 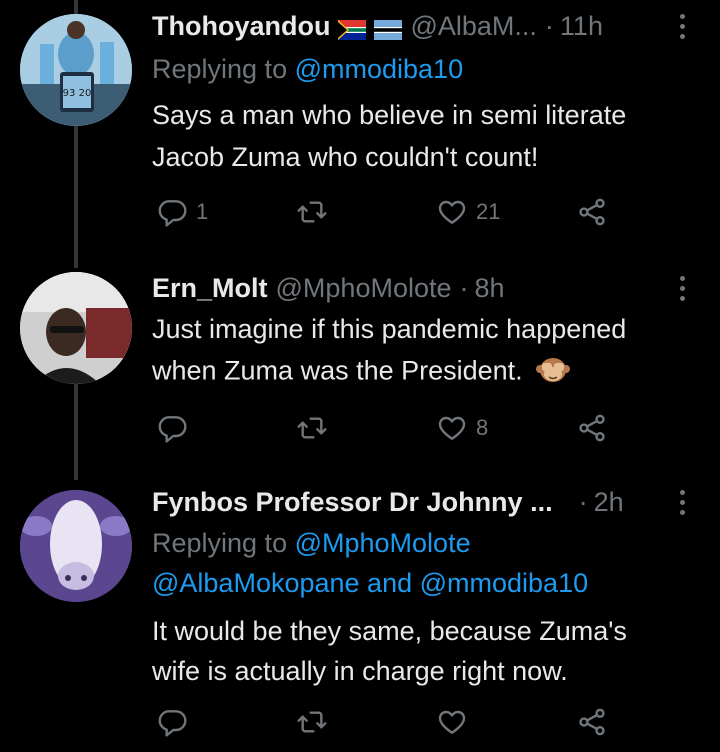 What do you see at coordinates (360, 671) in the screenshot?
I see `tweet-text-line: wife is actually in charge right now.` at bounding box center [360, 671].